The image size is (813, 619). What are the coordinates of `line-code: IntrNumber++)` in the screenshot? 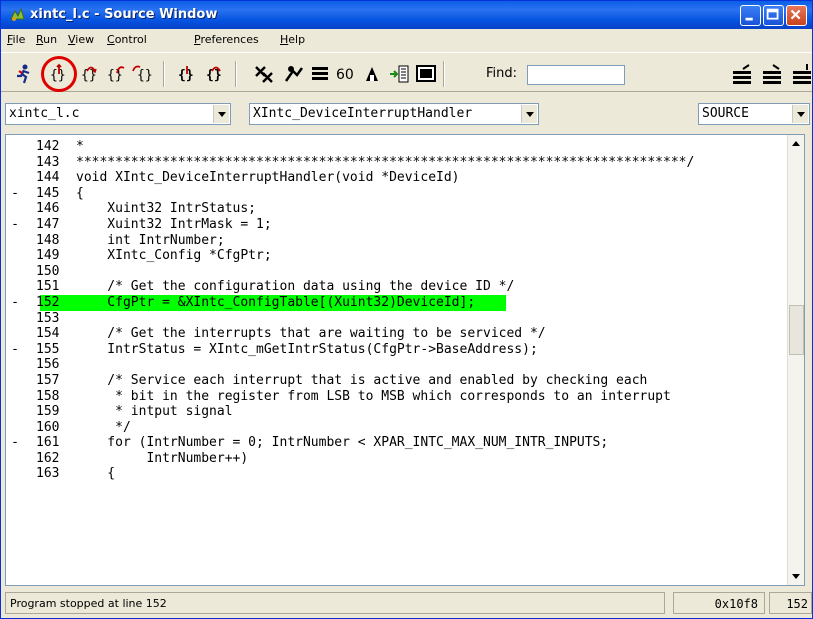 It's located at (162, 458).